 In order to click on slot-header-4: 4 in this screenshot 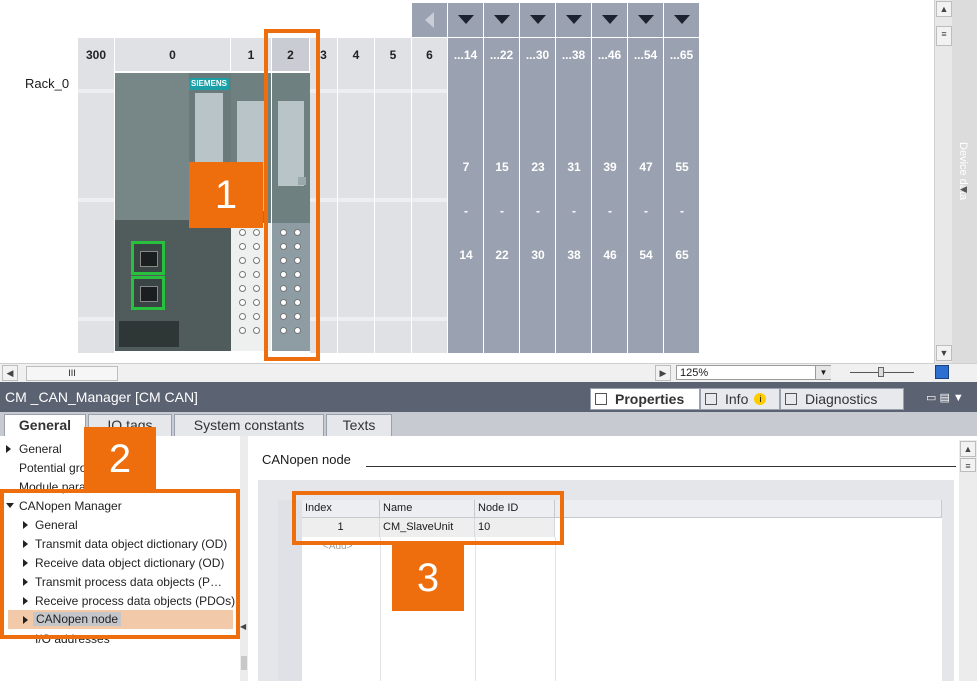, I will do `click(356, 54)`.